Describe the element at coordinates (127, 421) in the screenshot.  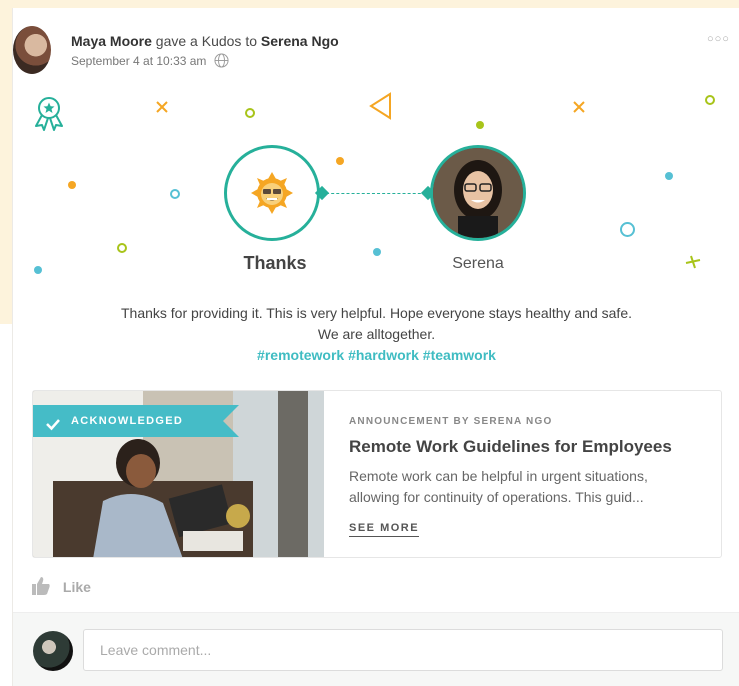
I see `acknowledged-label: ACKNOWLEDGED` at that location.